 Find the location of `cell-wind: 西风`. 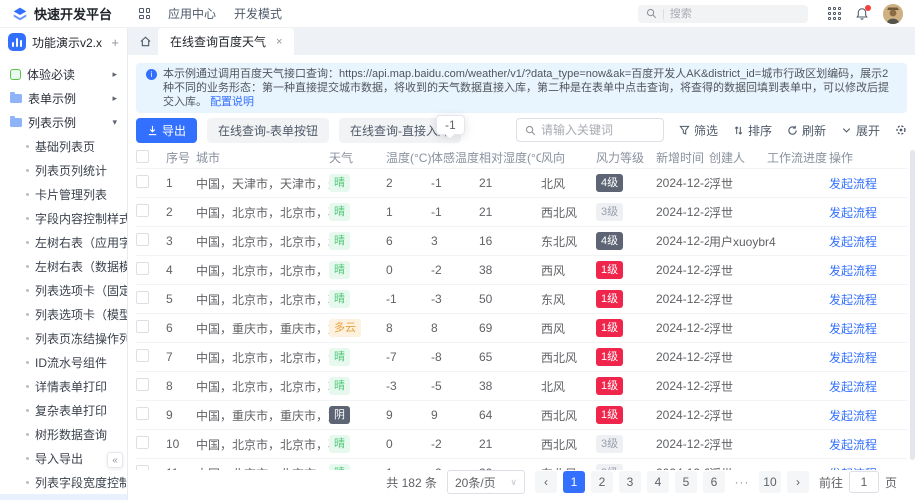

cell-wind: 西风 is located at coordinates (553, 270).